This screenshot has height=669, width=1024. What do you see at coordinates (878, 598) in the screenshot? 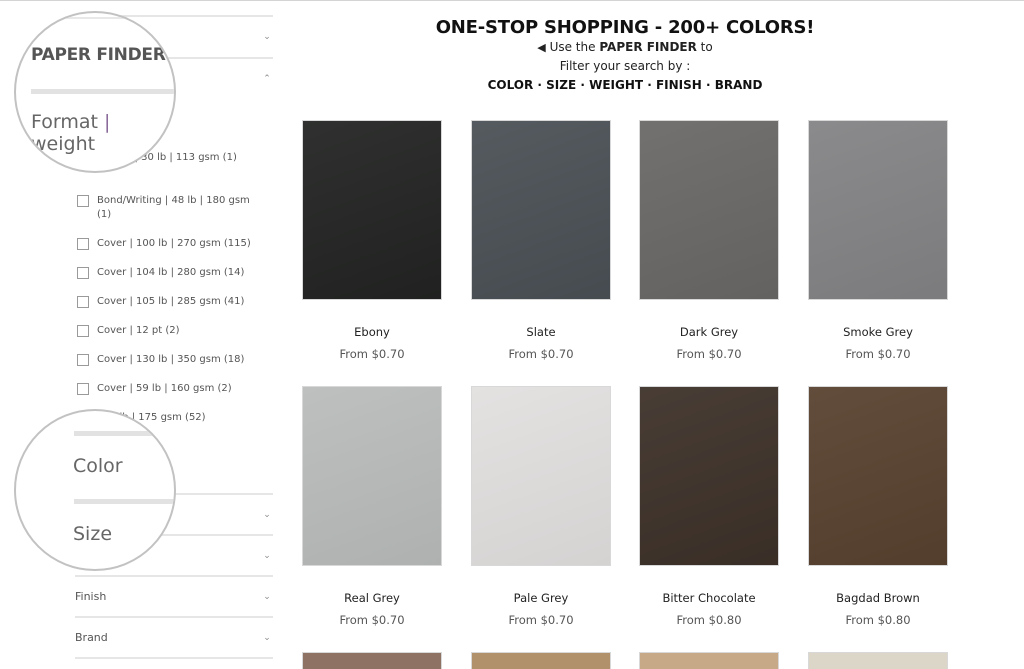
I see `product-name: Bagdad Brown` at bounding box center [878, 598].